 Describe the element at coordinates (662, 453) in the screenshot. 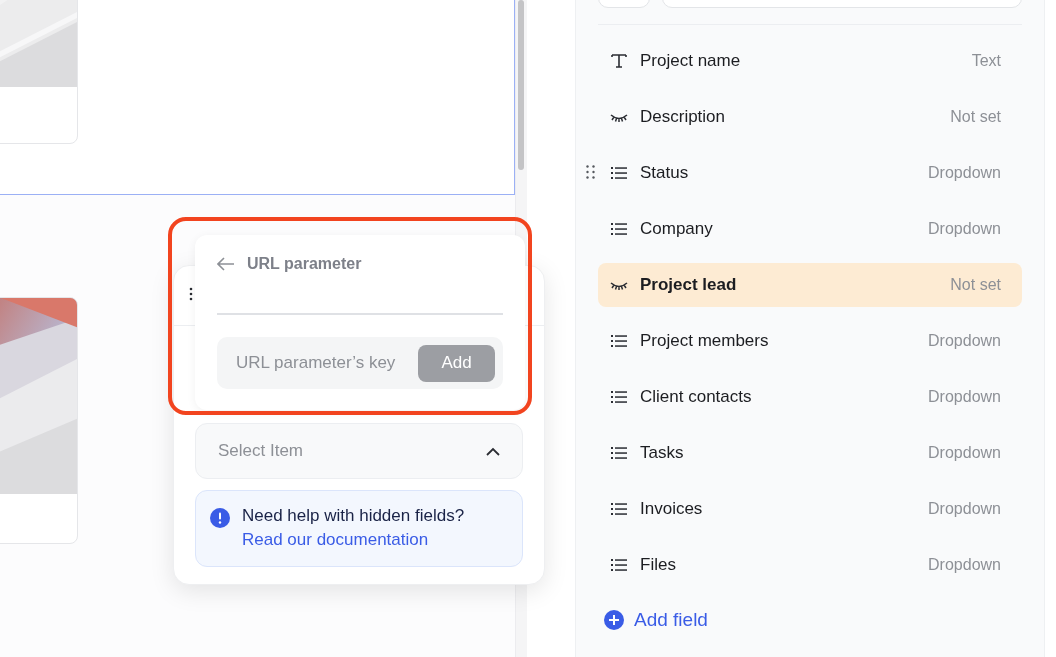

I see `field-label: Tasks` at that location.